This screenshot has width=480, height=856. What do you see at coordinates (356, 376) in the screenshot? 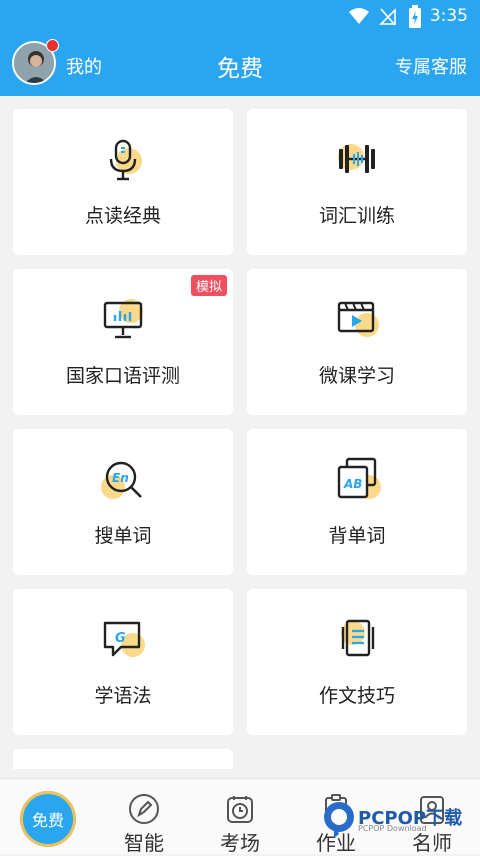
I see `card-label: 微课学习` at bounding box center [356, 376].